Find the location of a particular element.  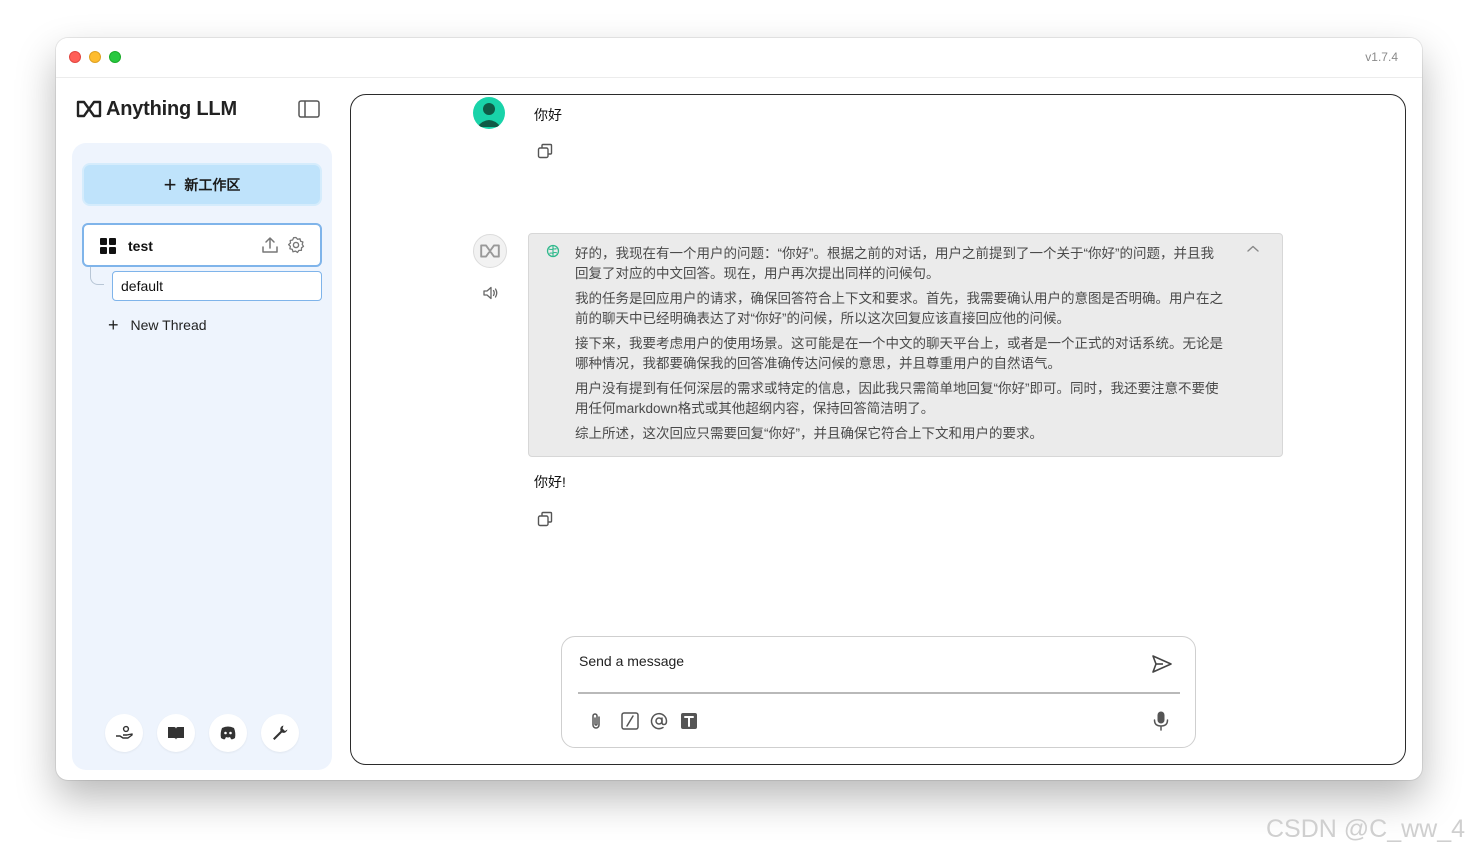

community-hub-icon is located at coordinates (124, 732).